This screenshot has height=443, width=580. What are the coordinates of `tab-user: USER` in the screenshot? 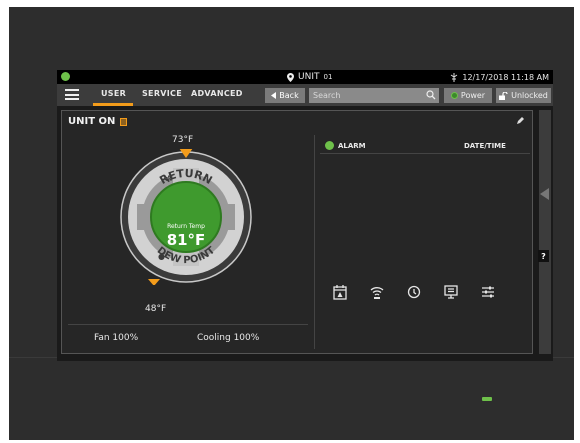 It's located at (113, 93).